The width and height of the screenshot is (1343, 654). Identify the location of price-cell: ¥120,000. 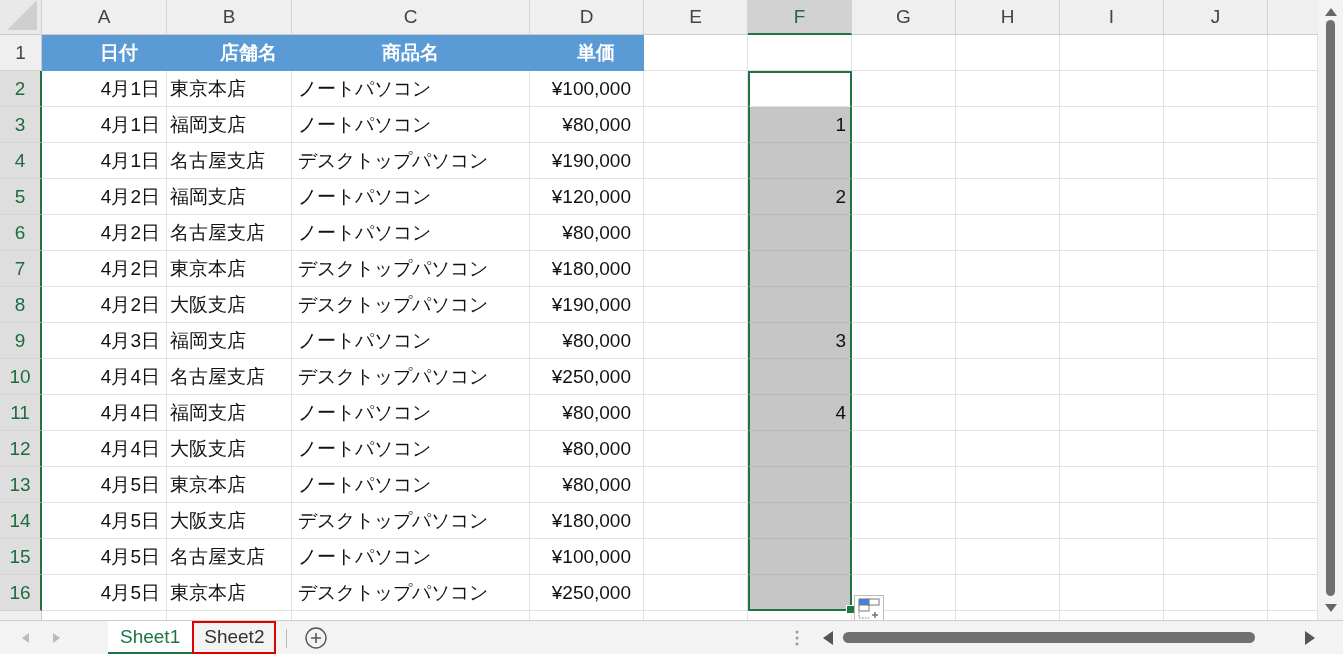
(587, 197).